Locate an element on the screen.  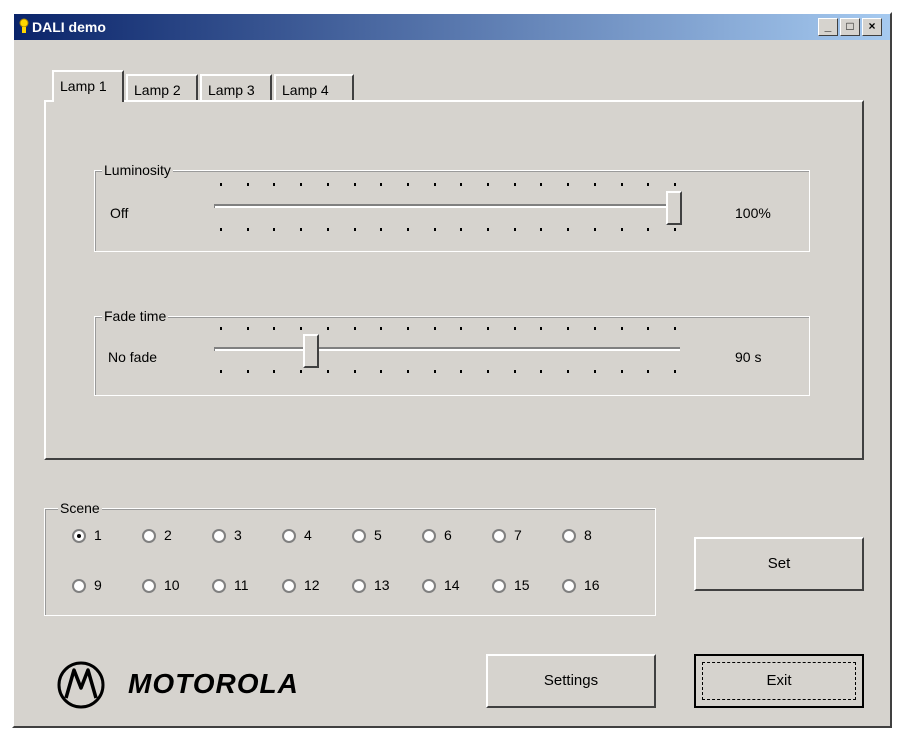
scene-radio-label: 9 is located at coordinates (98, 585).